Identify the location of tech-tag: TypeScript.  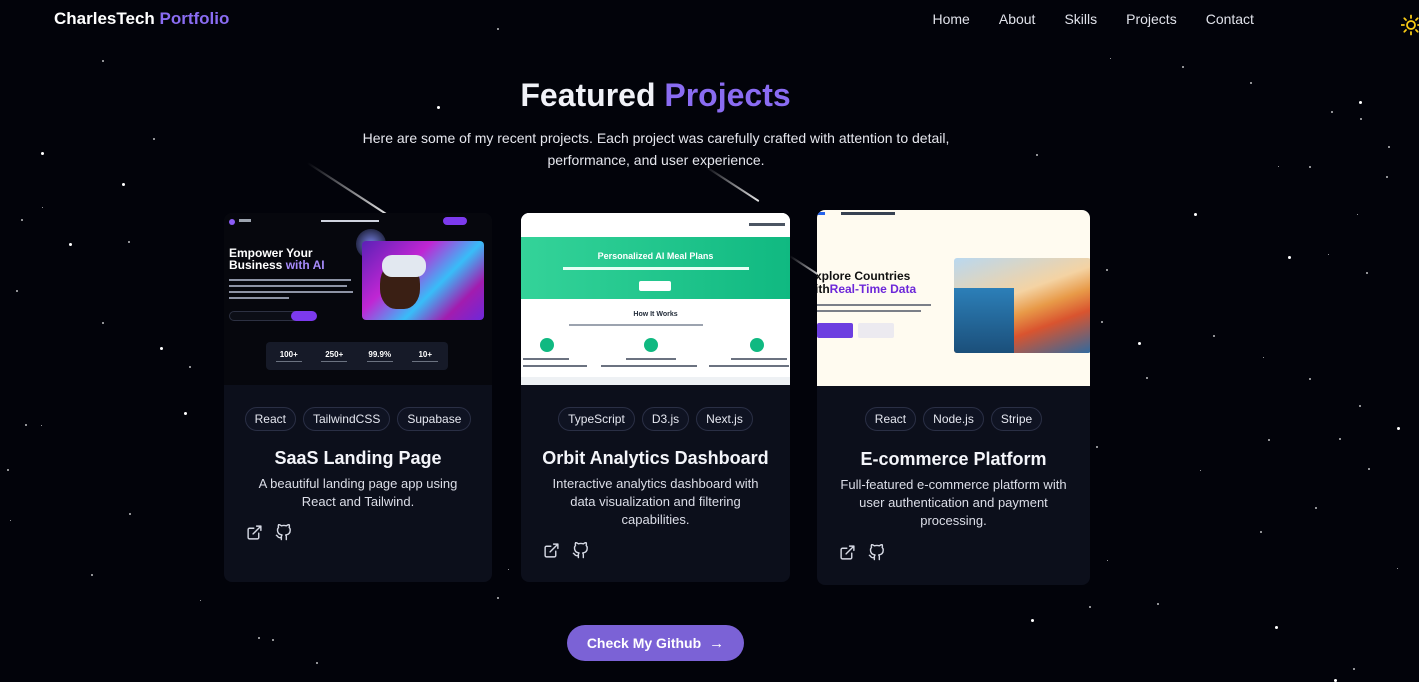
(596, 419).